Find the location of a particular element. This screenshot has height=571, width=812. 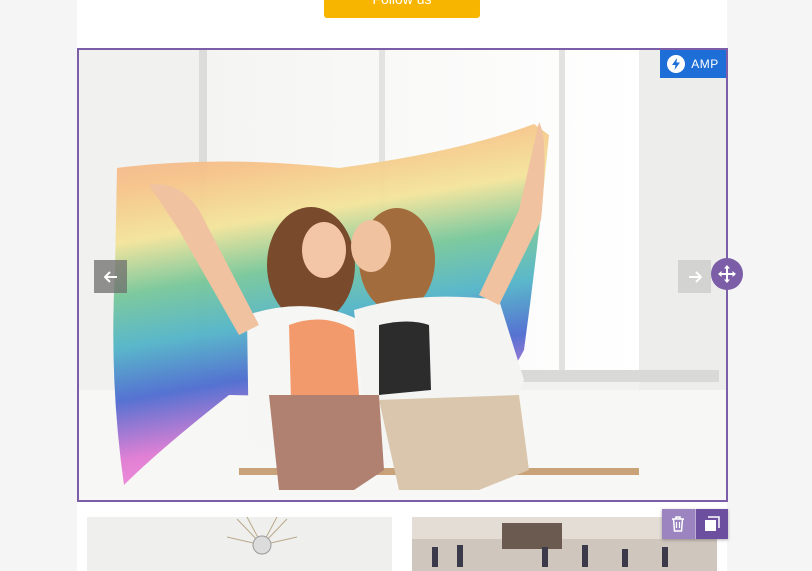

thumbnail-photo is located at coordinates (239, 544).